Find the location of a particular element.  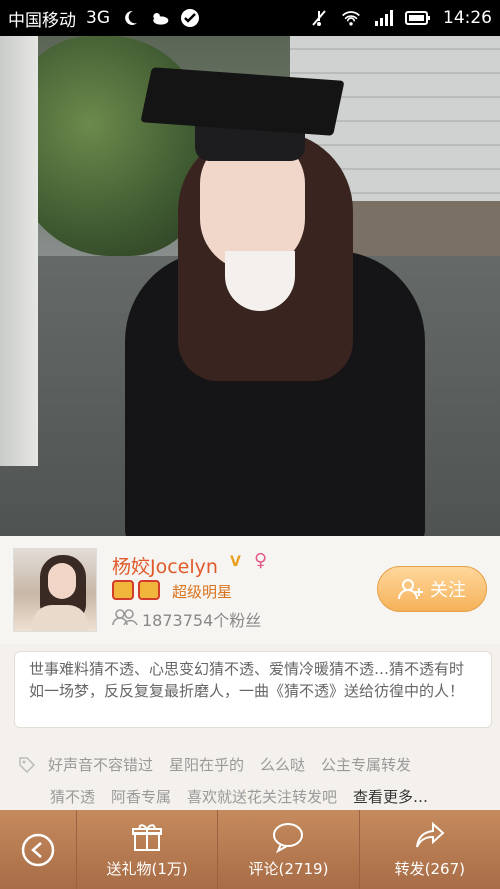

tag-item: 阿香专属 is located at coordinates (141, 796).